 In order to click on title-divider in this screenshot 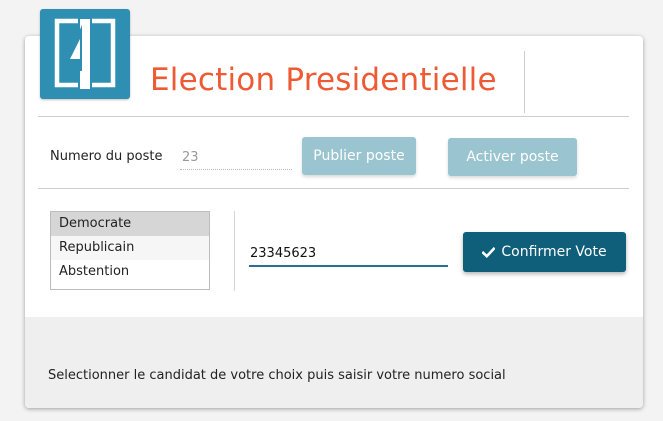, I will do `click(524, 82)`.